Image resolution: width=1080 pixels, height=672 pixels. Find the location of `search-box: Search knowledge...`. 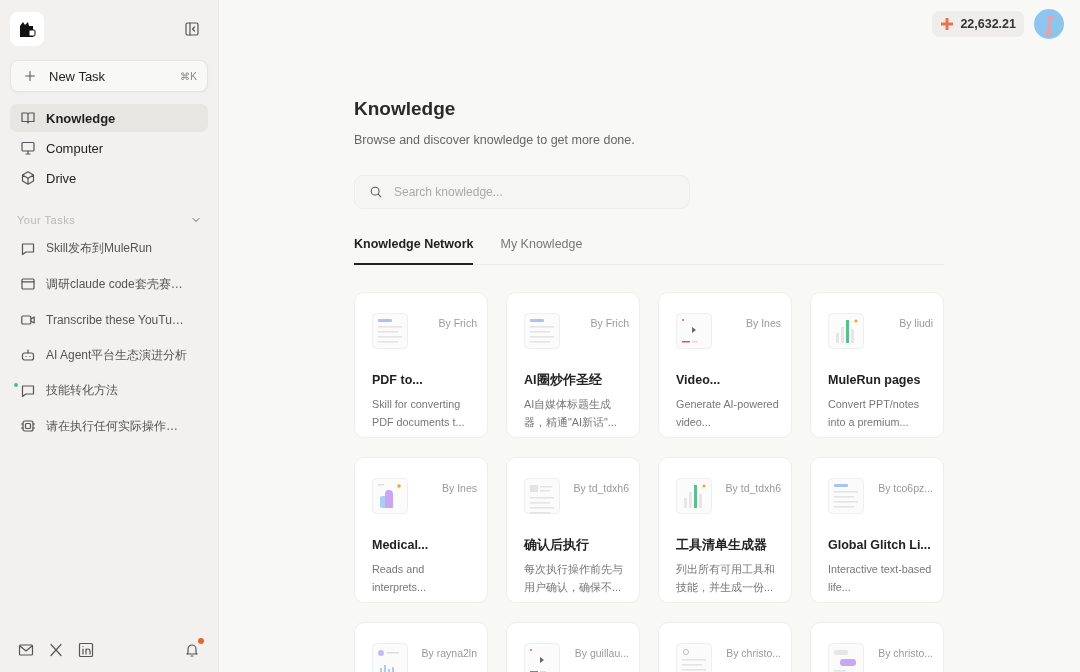

search-box: Search knowledge... is located at coordinates (522, 192).